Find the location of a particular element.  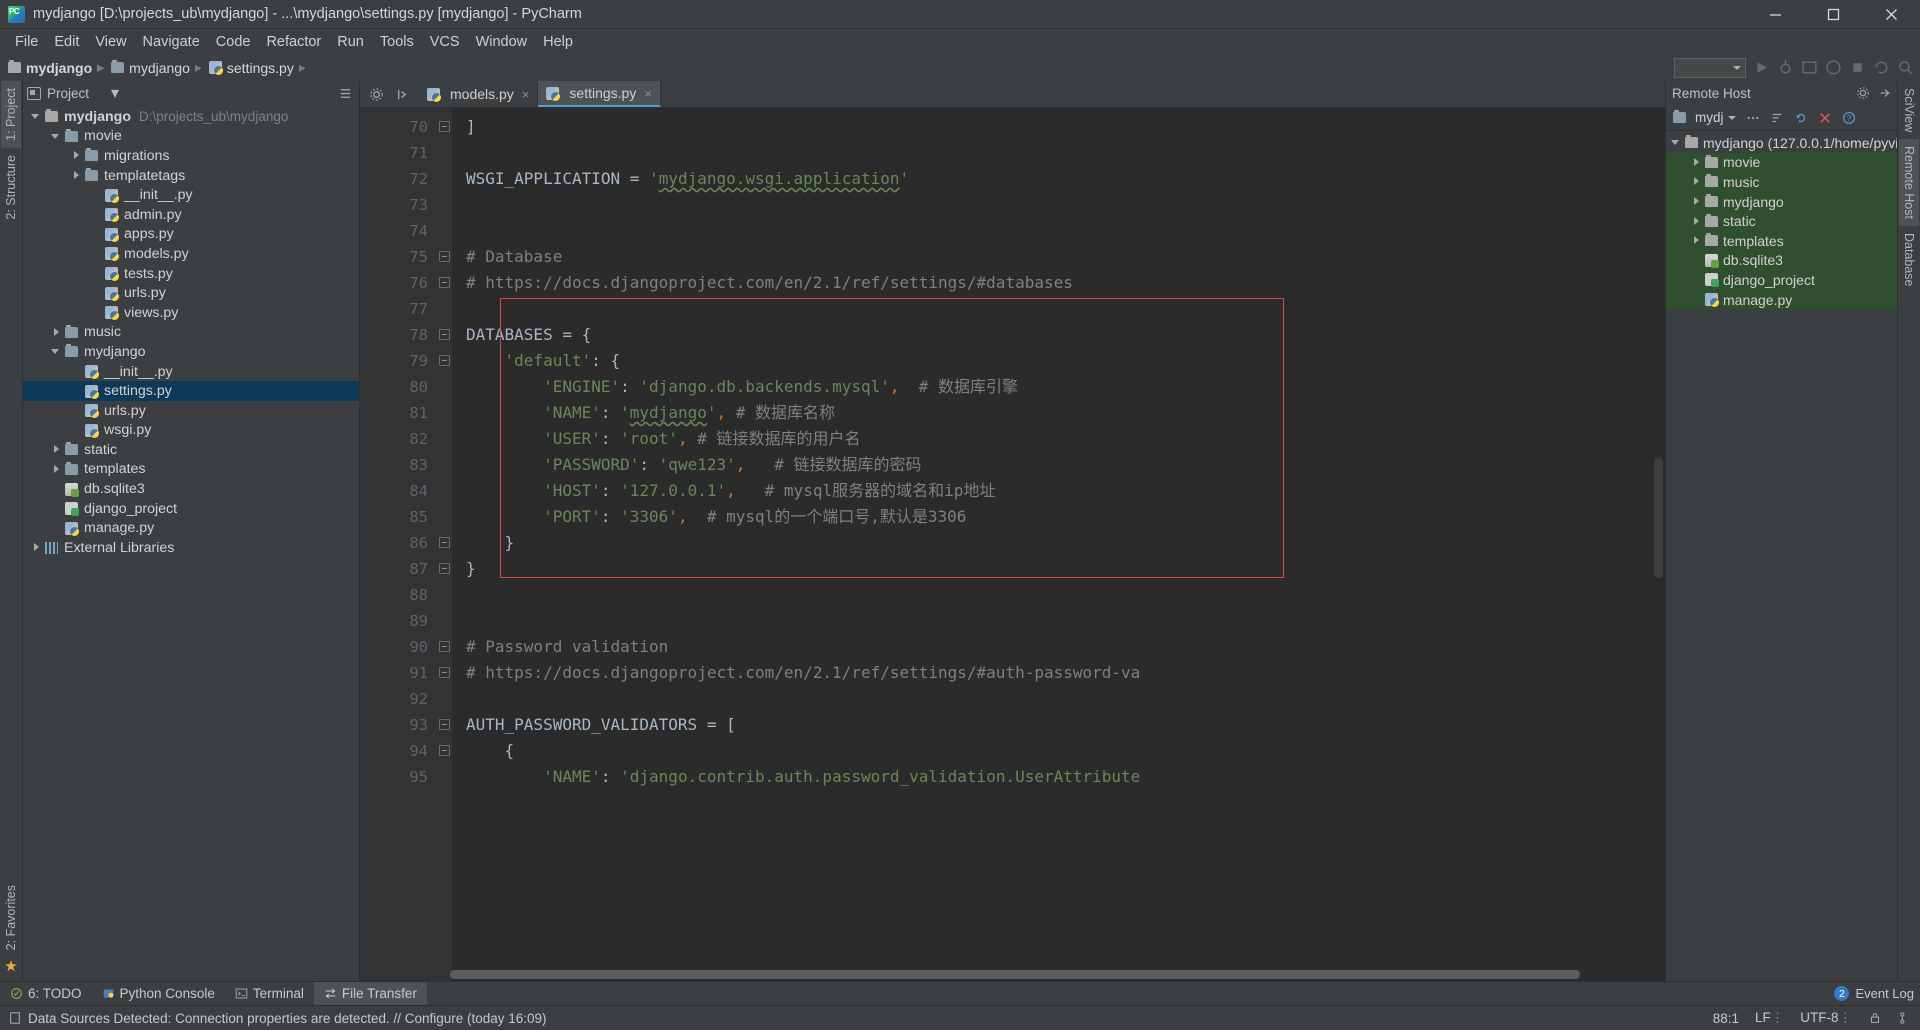

event-log-label: Event Log is located at coordinates (1884, 993).